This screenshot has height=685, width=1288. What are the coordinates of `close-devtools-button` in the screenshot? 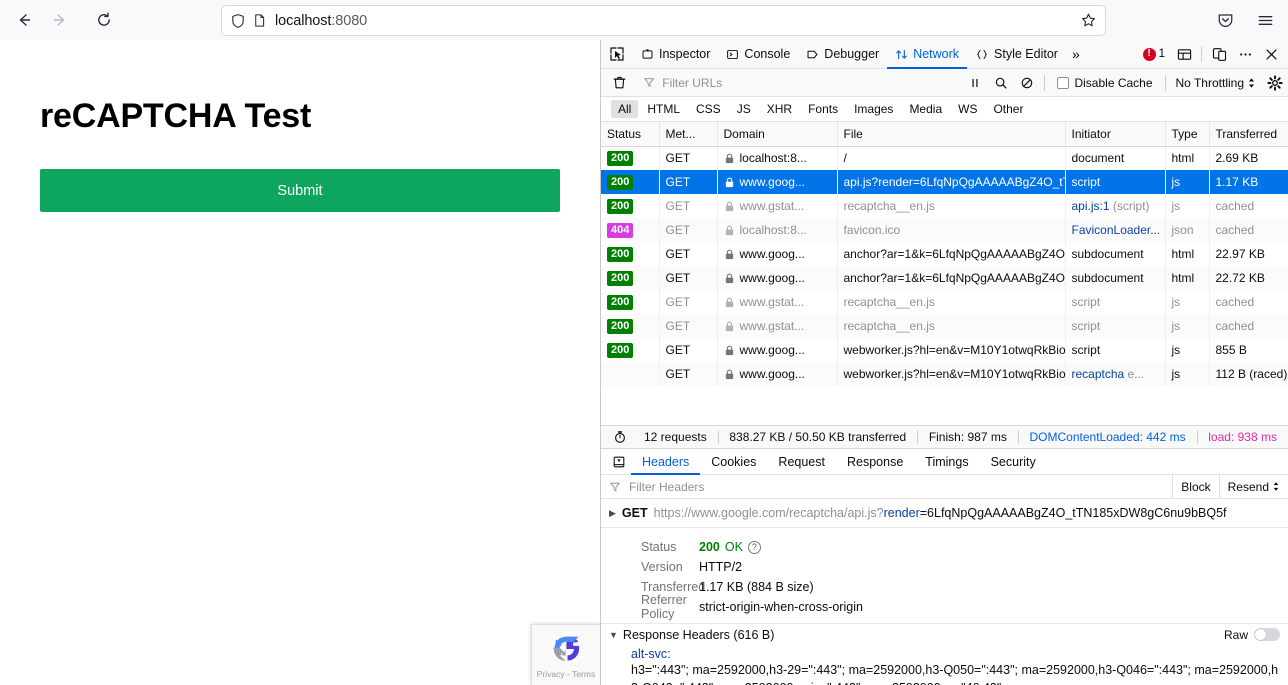 It's located at (1271, 54).